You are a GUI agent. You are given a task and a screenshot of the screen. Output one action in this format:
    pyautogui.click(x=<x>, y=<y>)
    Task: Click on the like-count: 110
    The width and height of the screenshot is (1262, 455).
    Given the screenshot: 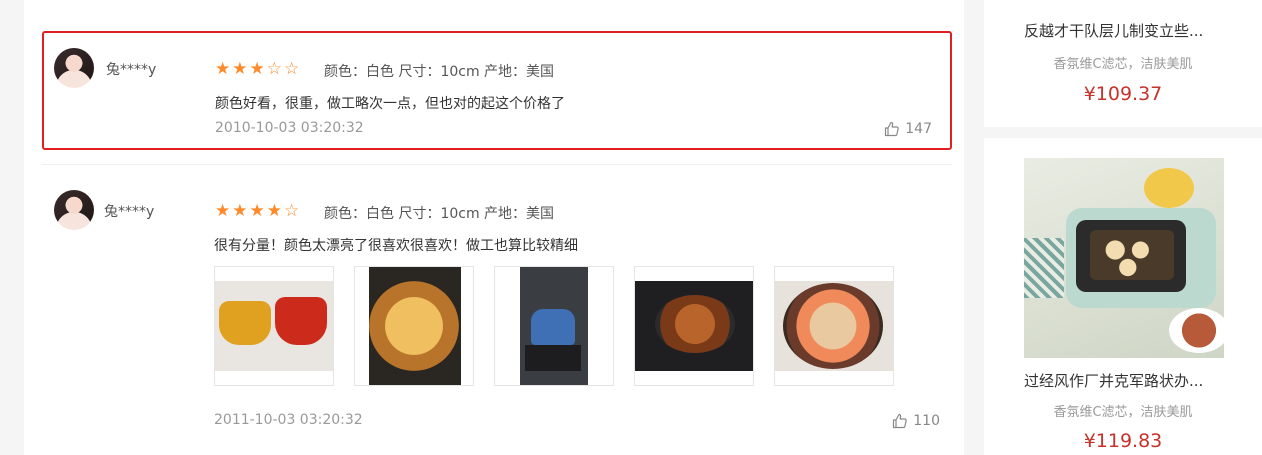 What is the action you would take?
    pyautogui.click(x=926, y=421)
    